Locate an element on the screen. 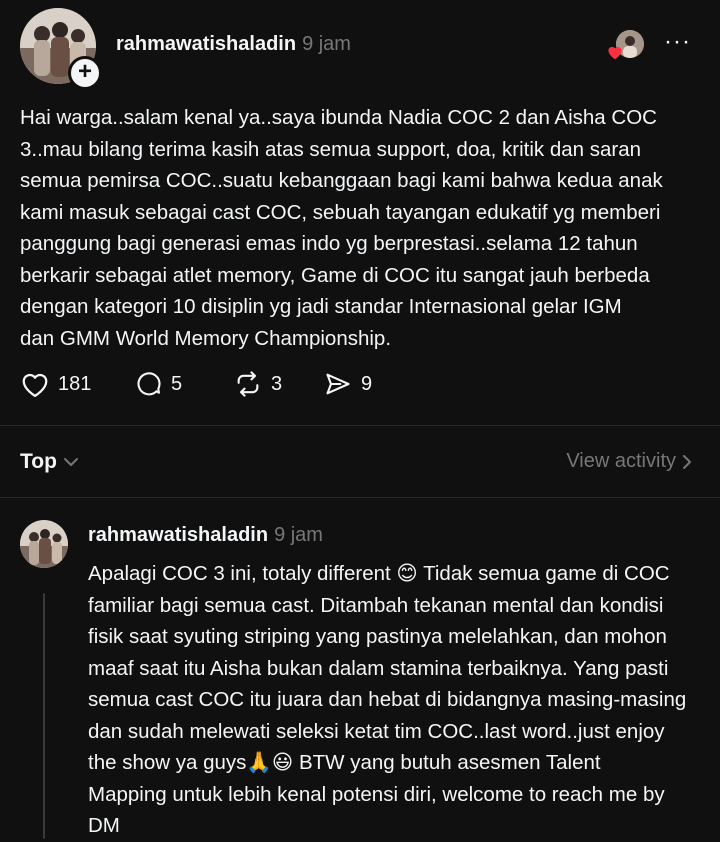  view-activity-link: View activity is located at coordinates (629, 461).